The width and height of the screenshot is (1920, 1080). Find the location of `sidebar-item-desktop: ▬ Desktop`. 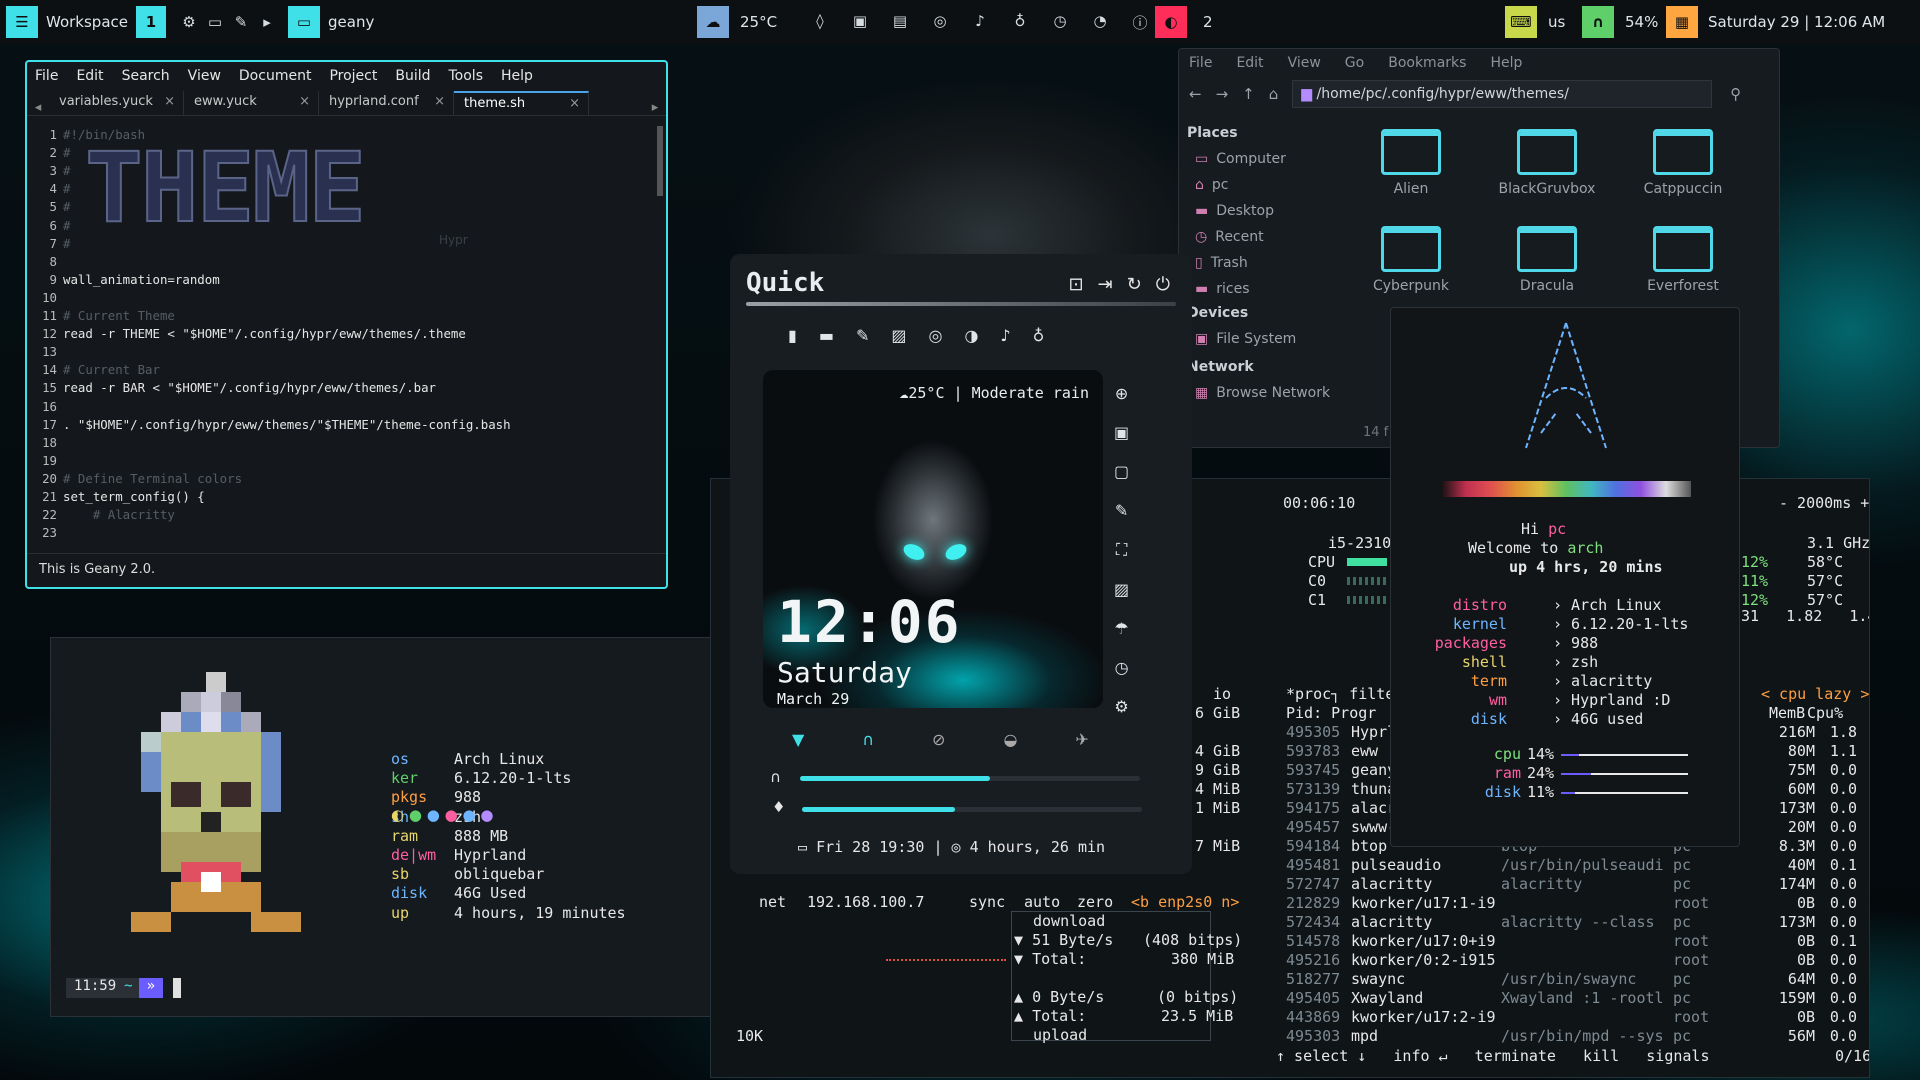

sidebar-item-desktop: ▬ Desktop is located at coordinates (1234, 211).